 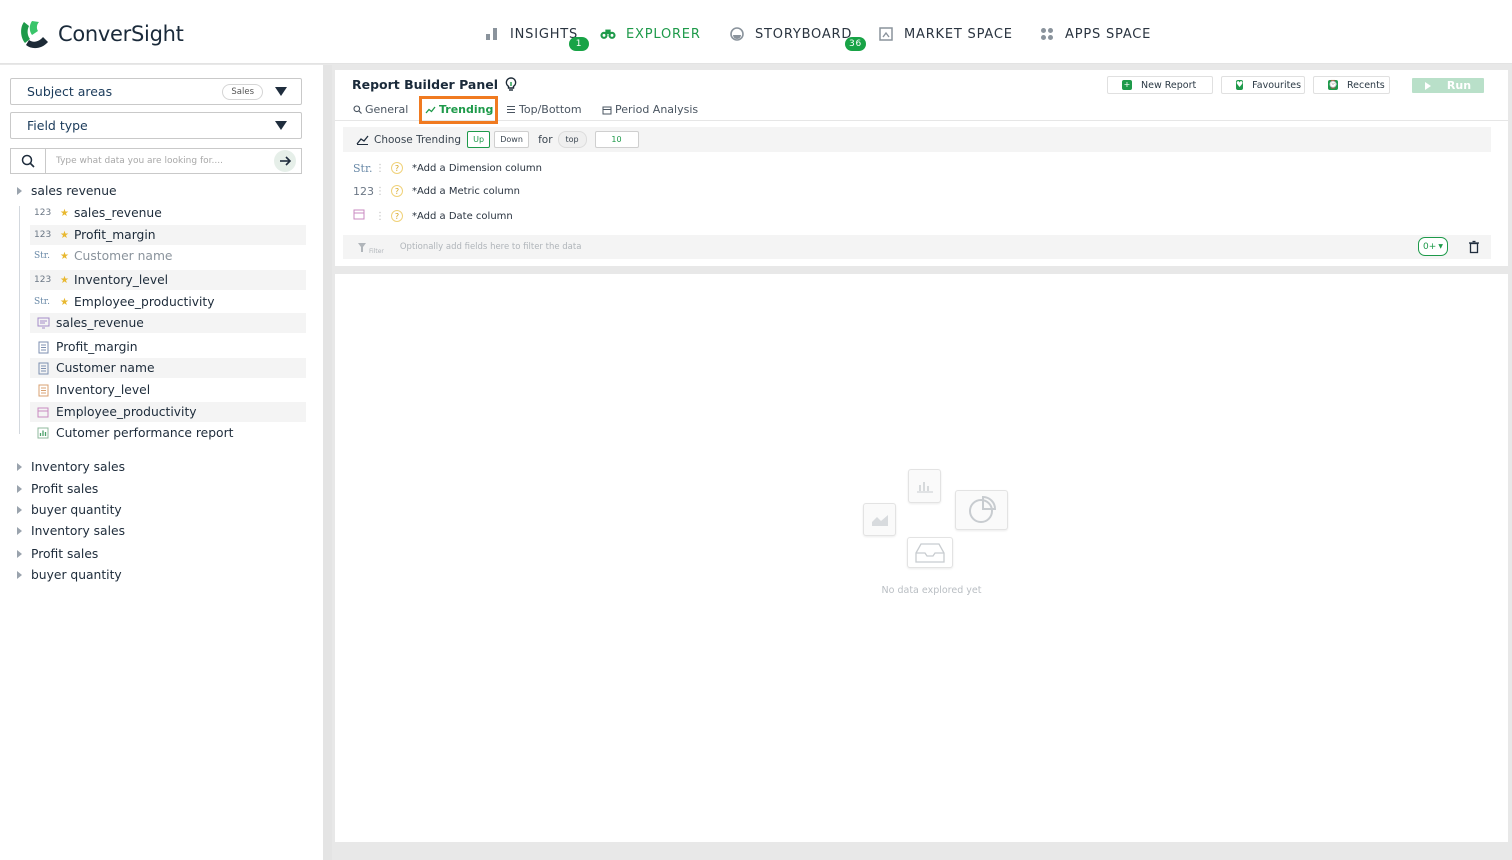 I want to click on panel-title: Report Builder Panel, so click(x=434, y=84).